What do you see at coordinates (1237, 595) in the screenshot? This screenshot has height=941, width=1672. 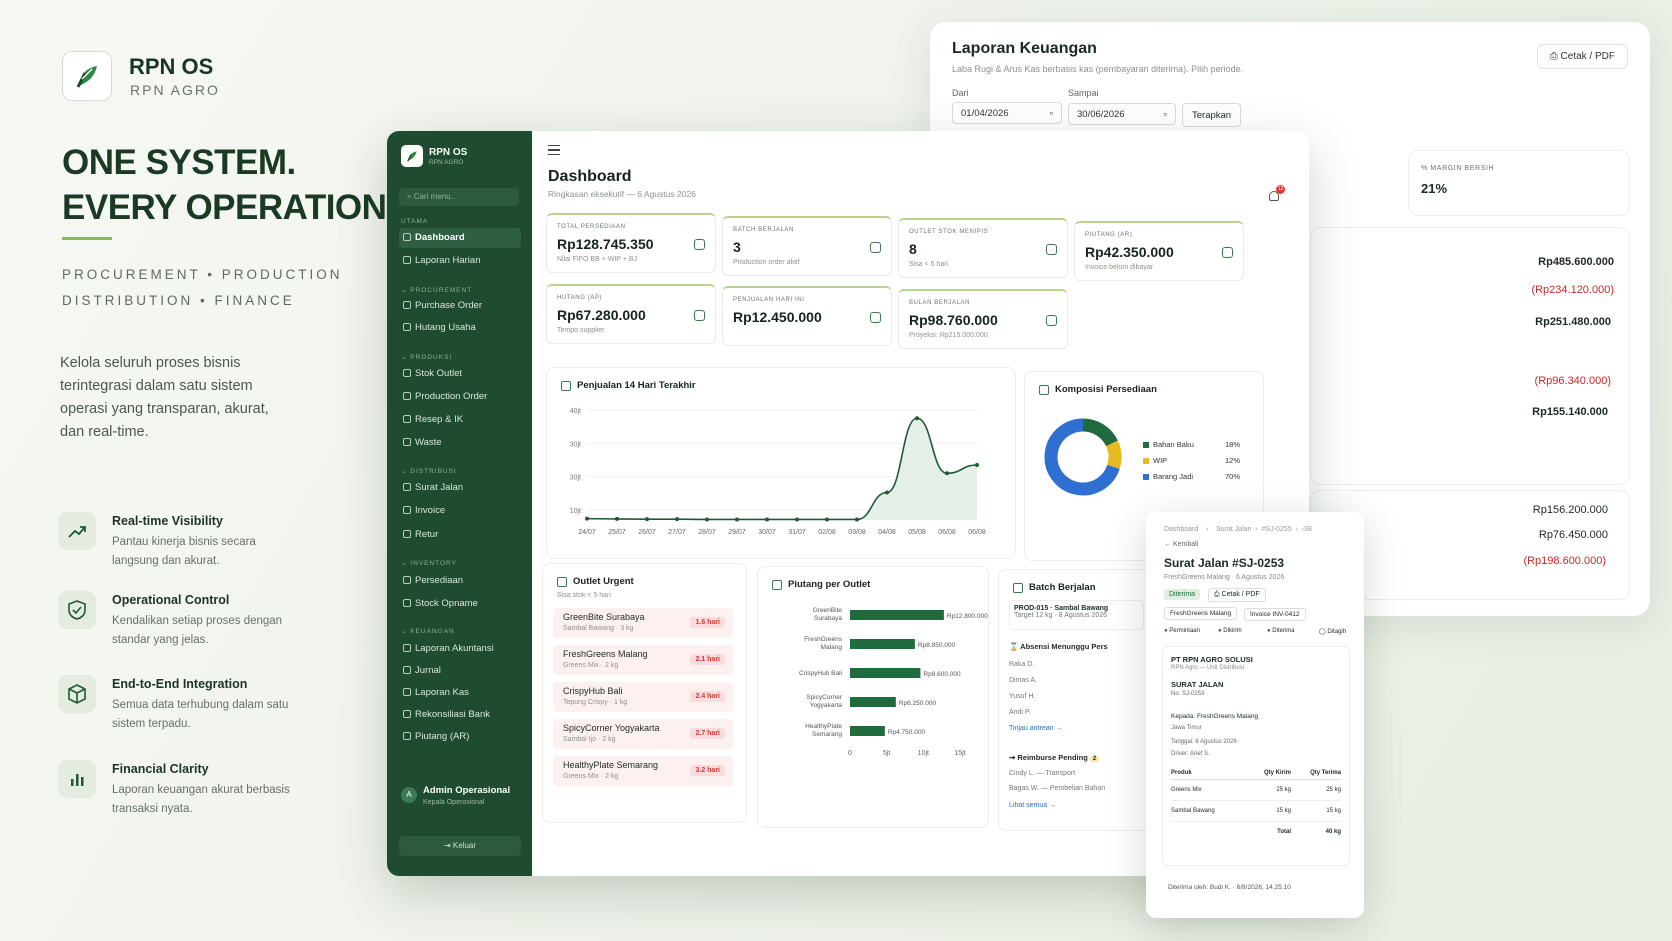 I see `print-button: ⎙ Cetak / PDF` at bounding box center [1237, 595].